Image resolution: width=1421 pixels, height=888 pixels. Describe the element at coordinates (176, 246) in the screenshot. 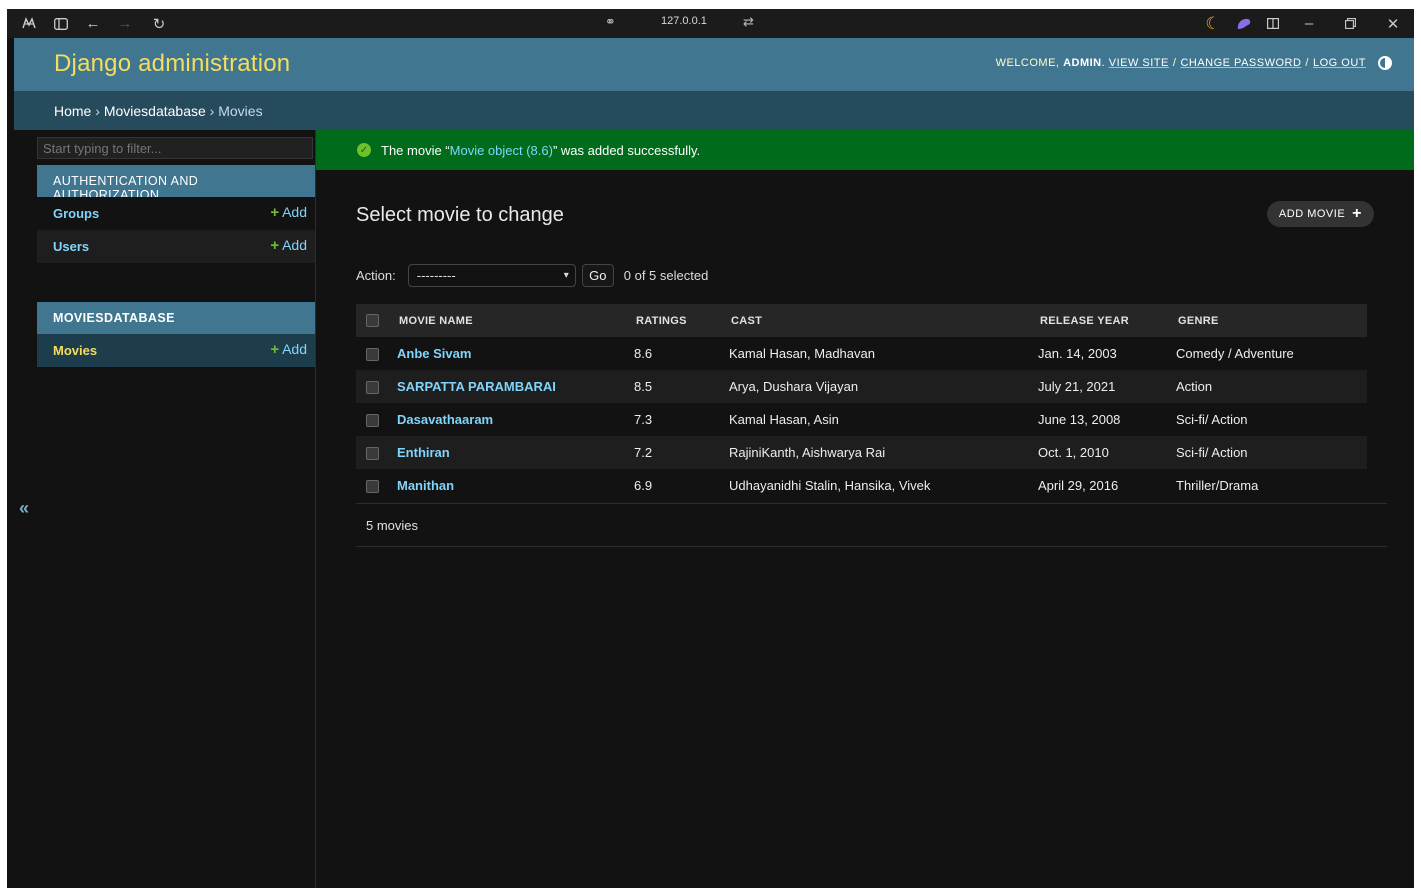

I see `sidebar-item-users: Users + Add` at that location.